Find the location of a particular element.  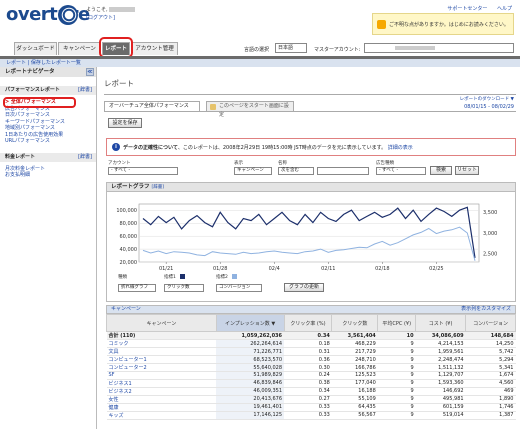

chart-type-select: 折れ線グラフ is located at coordinates (137, 288).